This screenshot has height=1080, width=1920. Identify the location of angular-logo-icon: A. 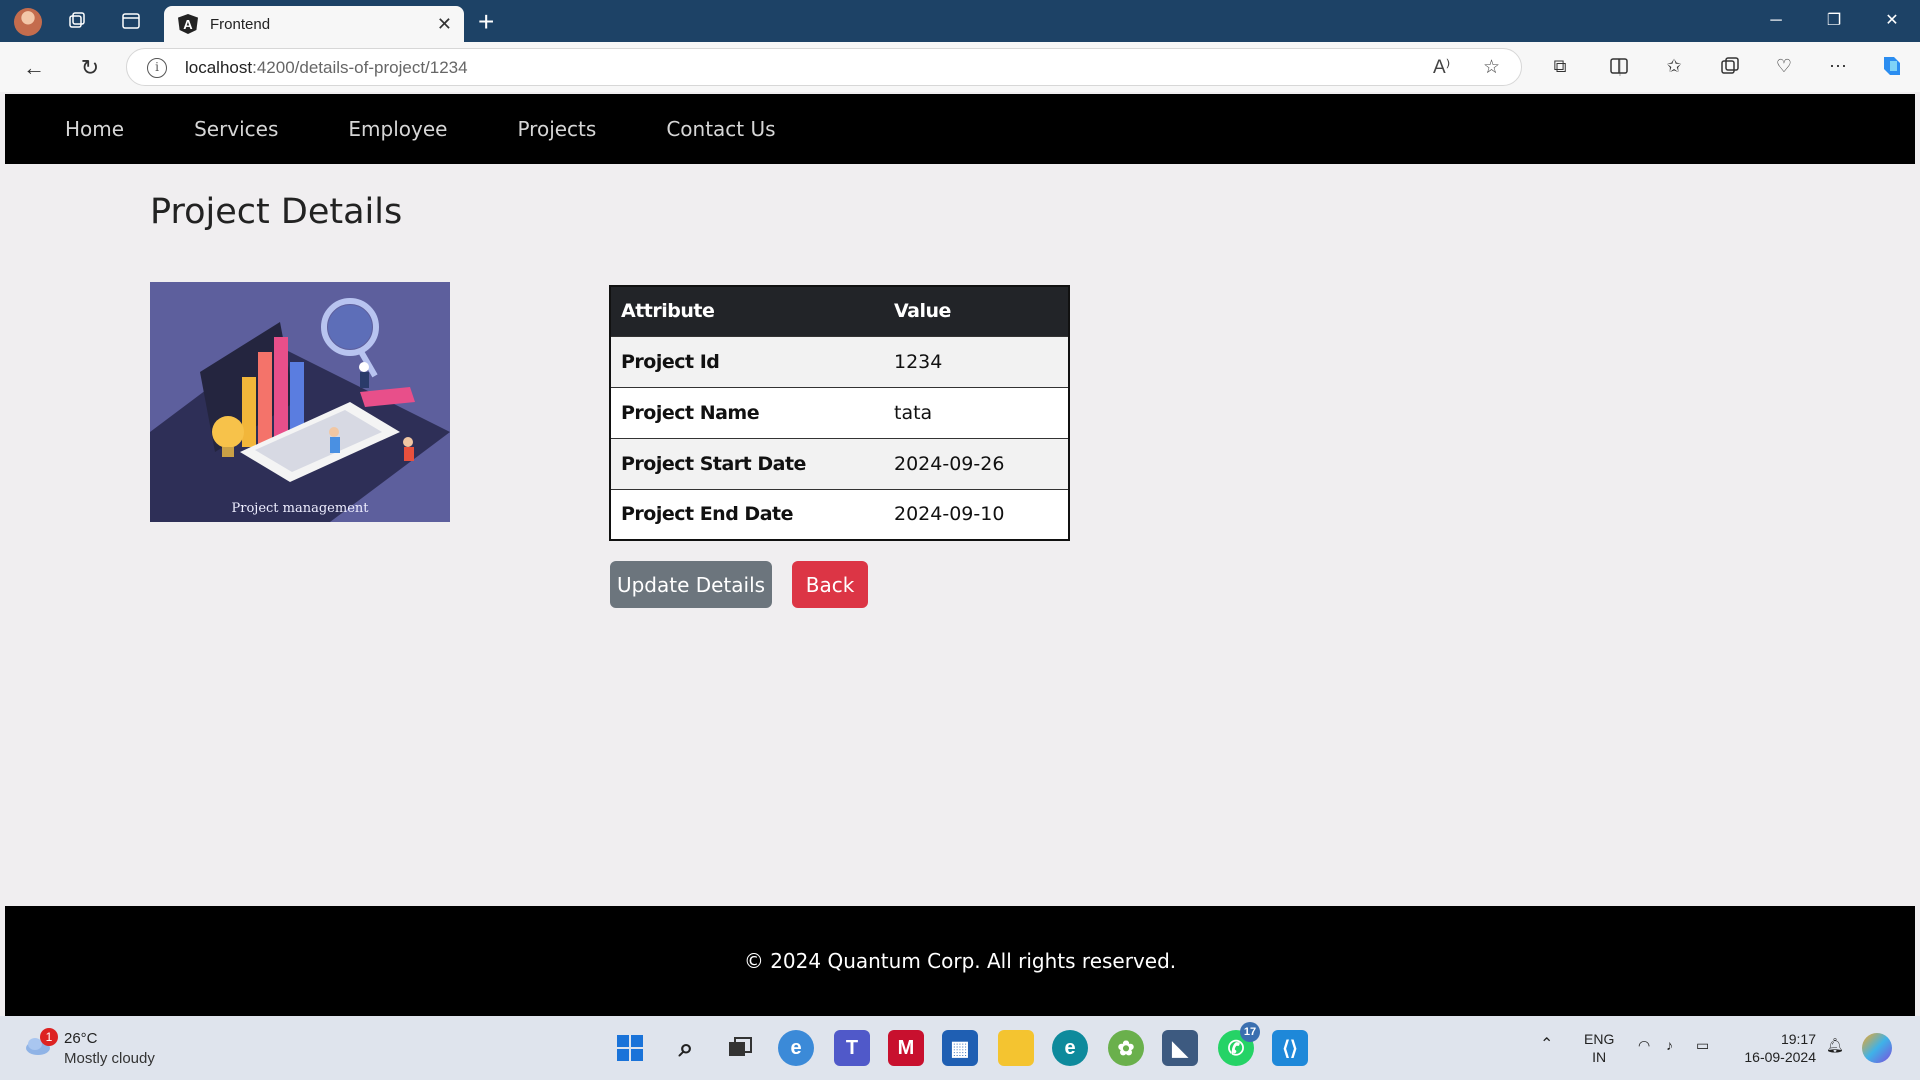
(188, 24).